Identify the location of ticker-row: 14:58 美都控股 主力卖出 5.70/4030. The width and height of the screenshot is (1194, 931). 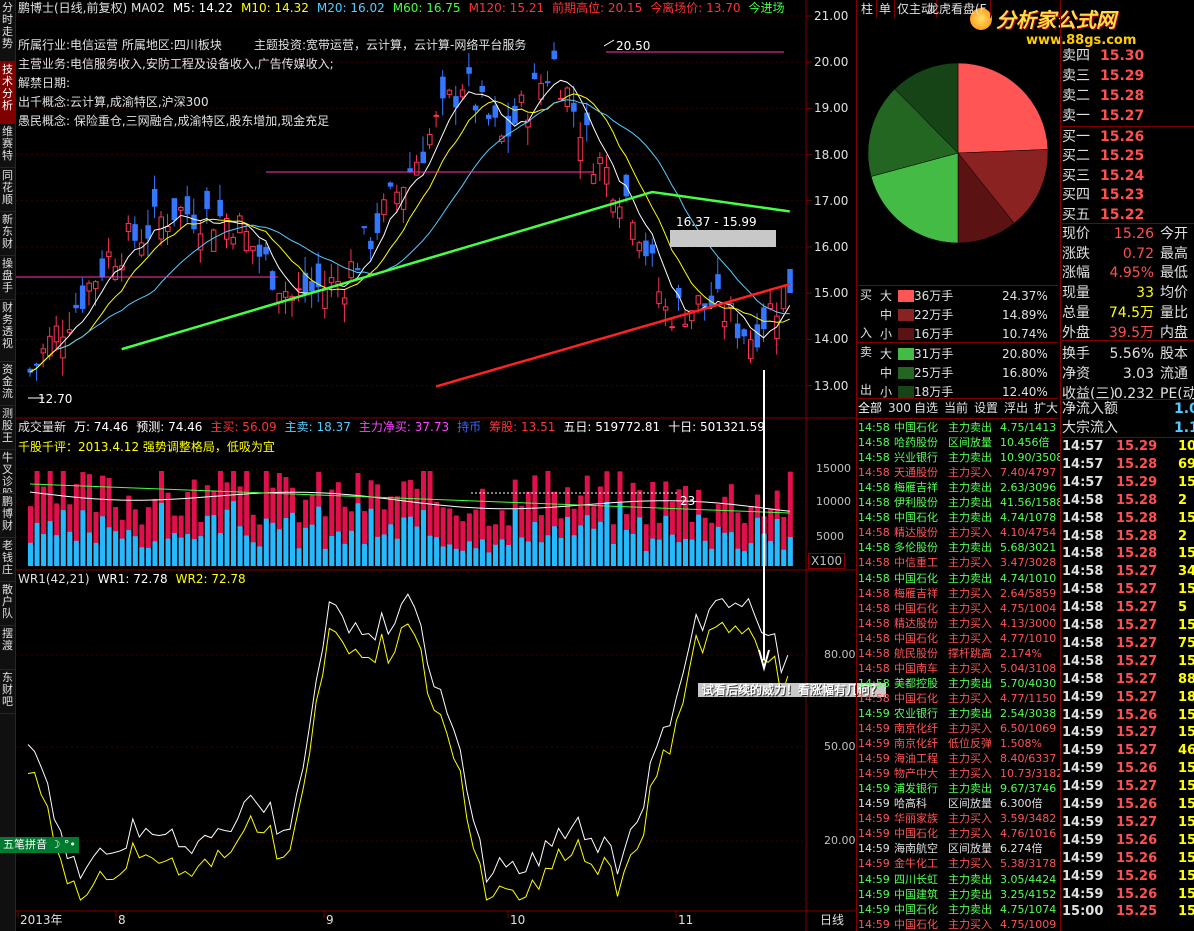
(959, 683).